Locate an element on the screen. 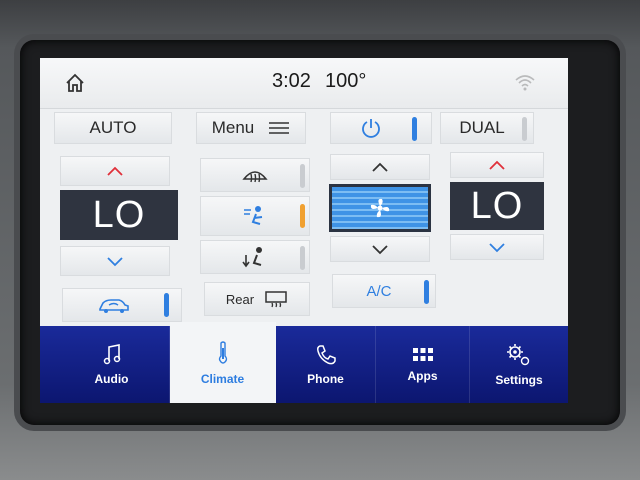 The width and height of the screenshot is (640, 480). passenger-temp-up-button is located at coordinates (497, 165).